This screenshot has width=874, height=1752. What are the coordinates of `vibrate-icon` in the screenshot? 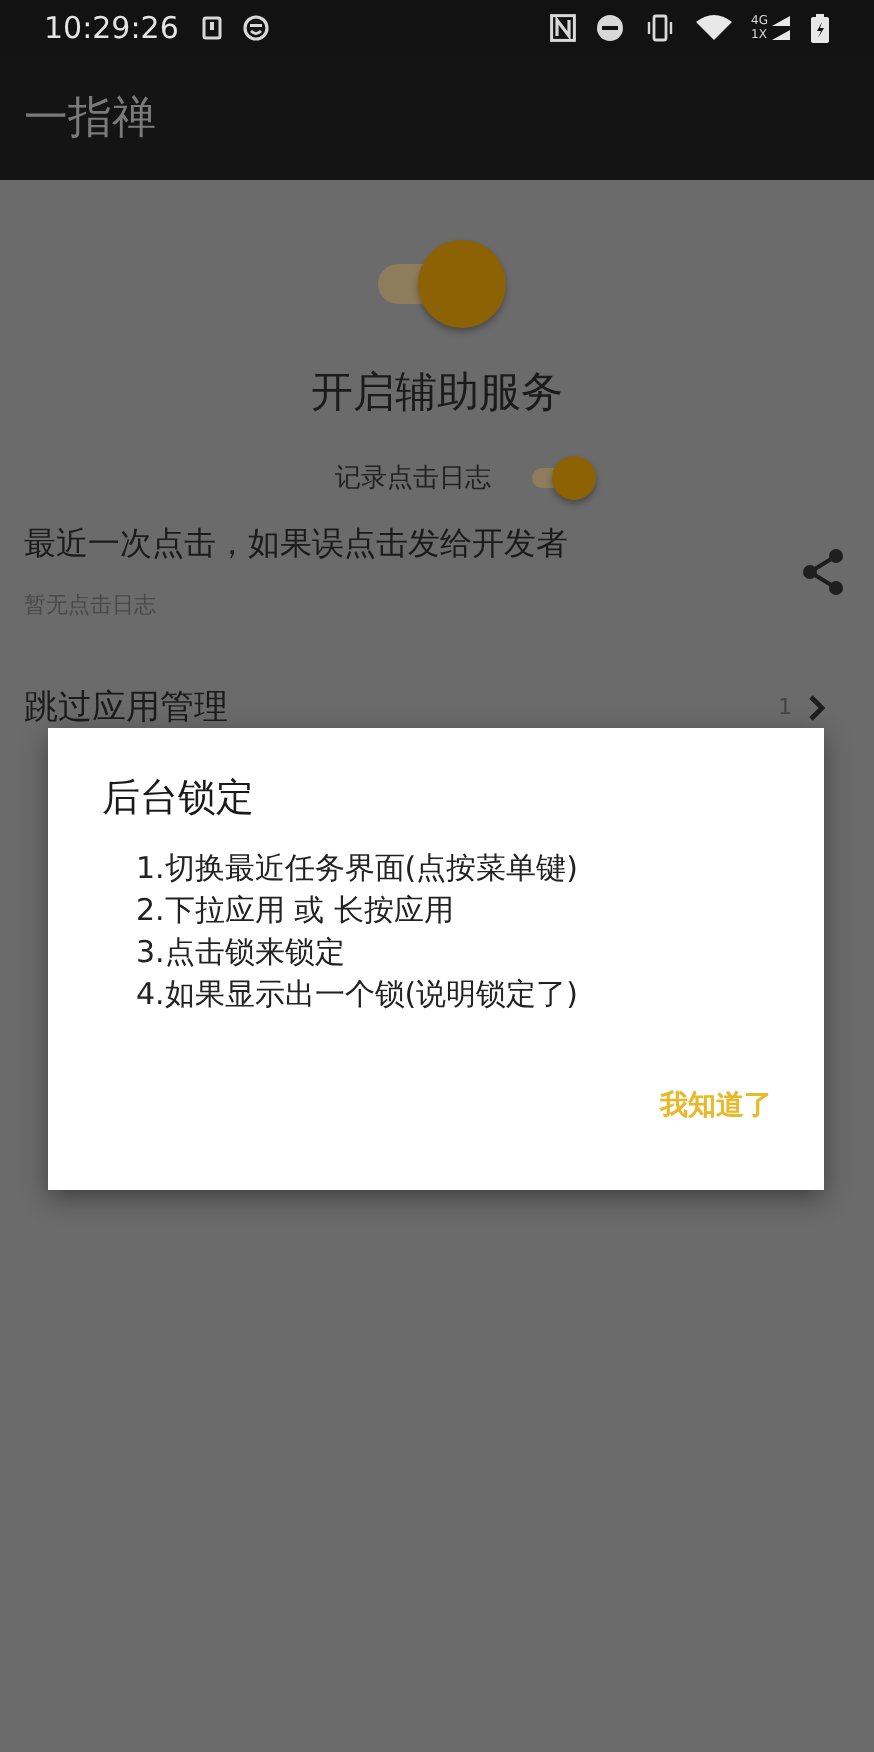 It's located at (659, 28).